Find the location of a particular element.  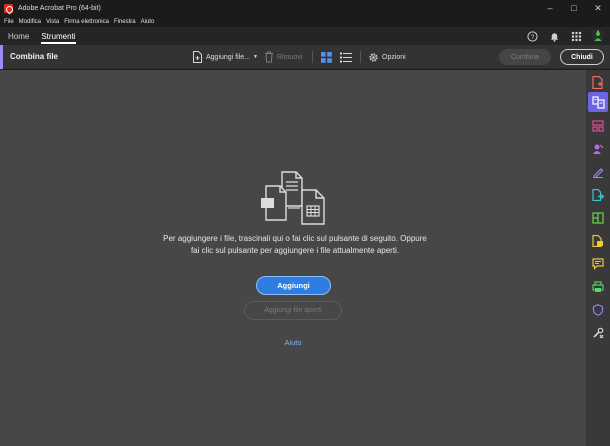

more-tools-icon is located at coordinates (598, 333).